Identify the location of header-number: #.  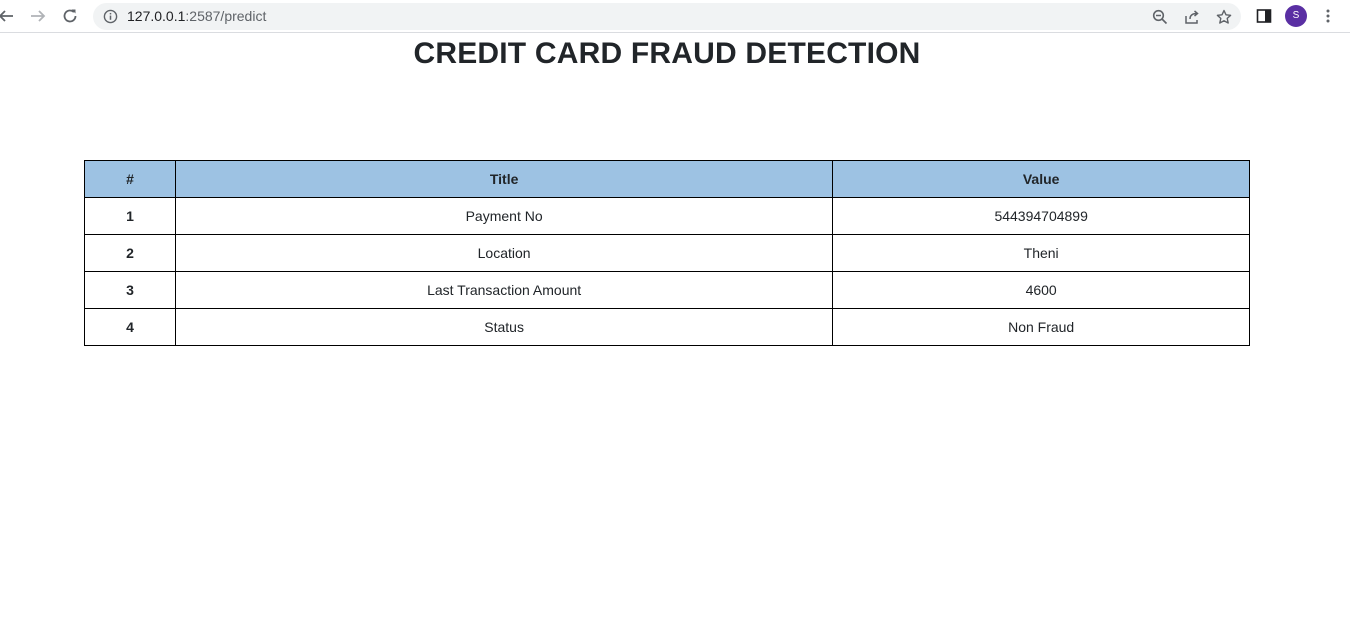
(130, 179).